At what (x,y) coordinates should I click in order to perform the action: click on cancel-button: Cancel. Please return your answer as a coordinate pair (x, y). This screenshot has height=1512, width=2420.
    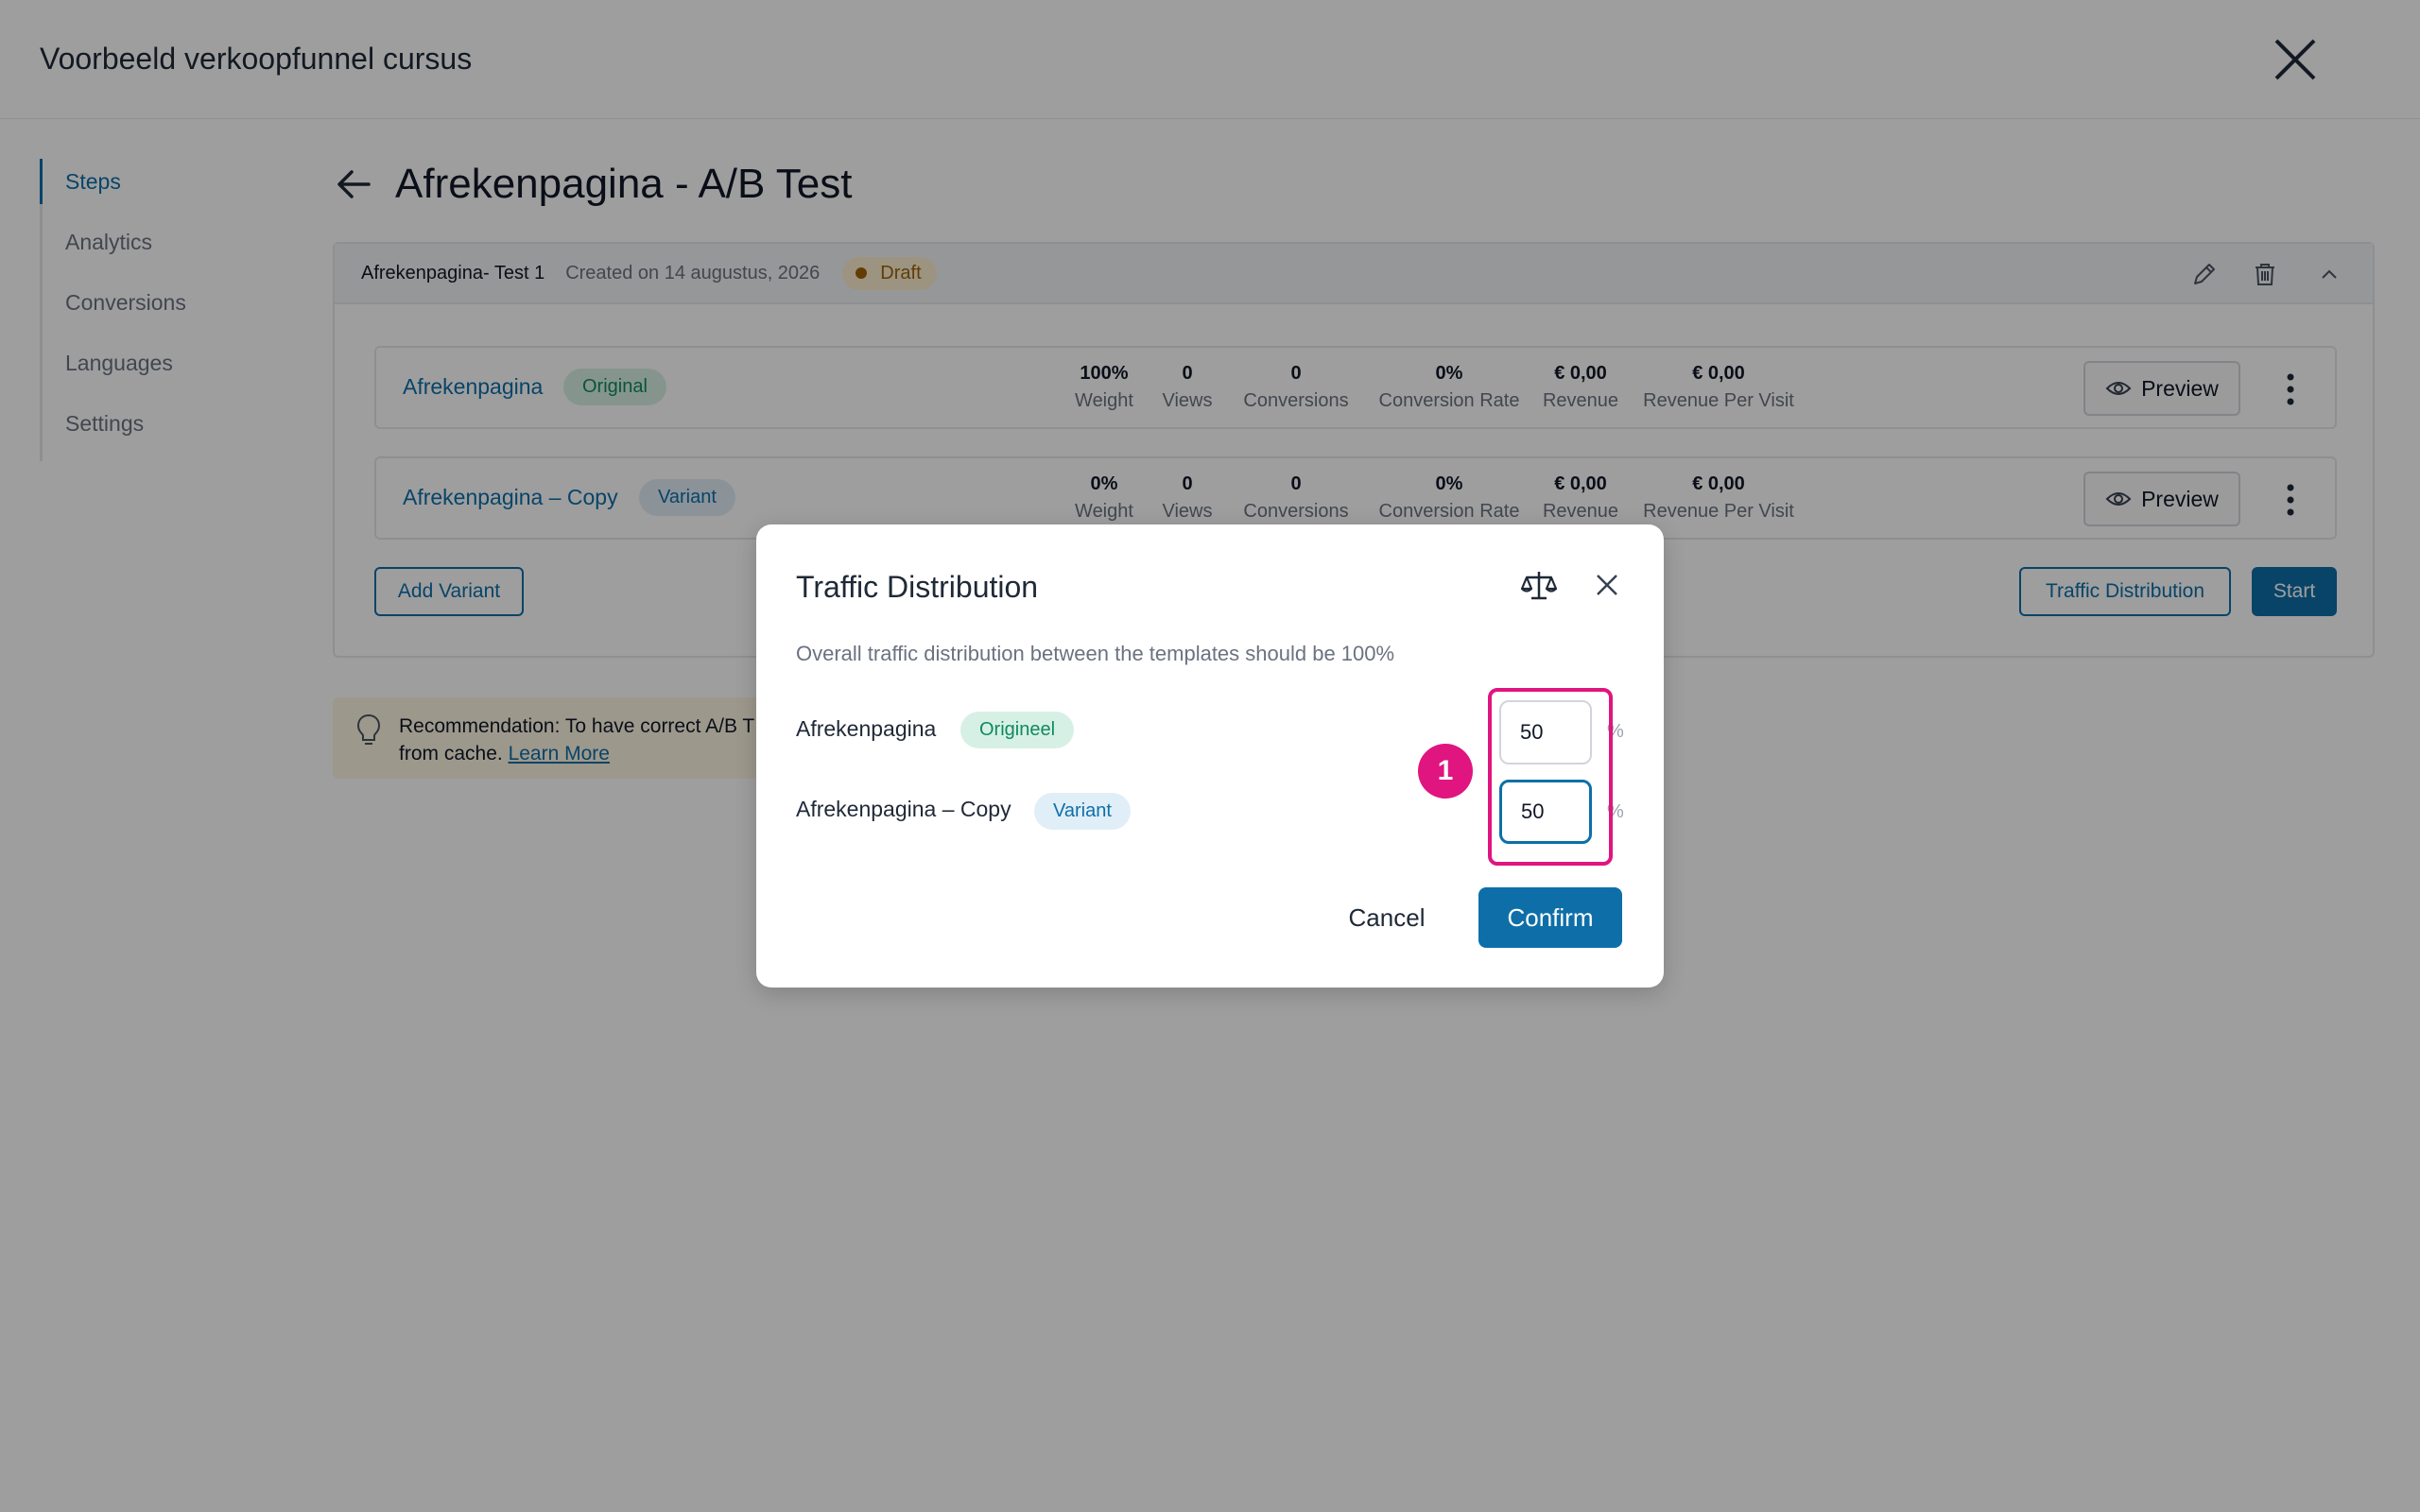
    Looking at the image, I should click on (1386, 917).